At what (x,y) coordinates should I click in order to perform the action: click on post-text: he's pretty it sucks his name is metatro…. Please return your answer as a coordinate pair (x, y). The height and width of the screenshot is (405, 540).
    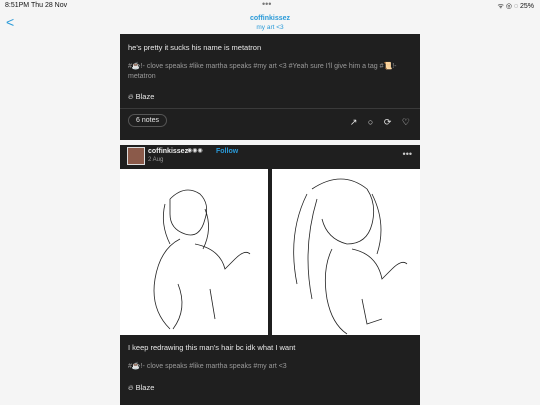
    Looking at the image, I should click on (195, 47).